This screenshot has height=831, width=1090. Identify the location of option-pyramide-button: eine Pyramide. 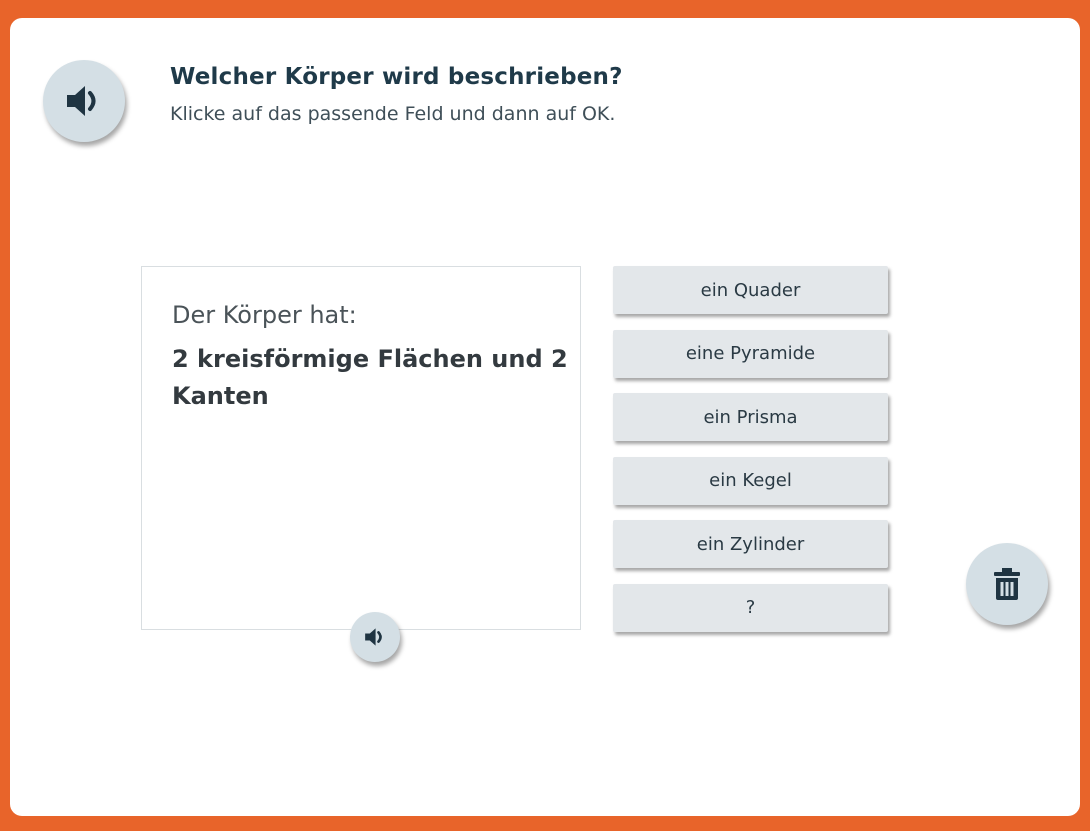
(750, 353).